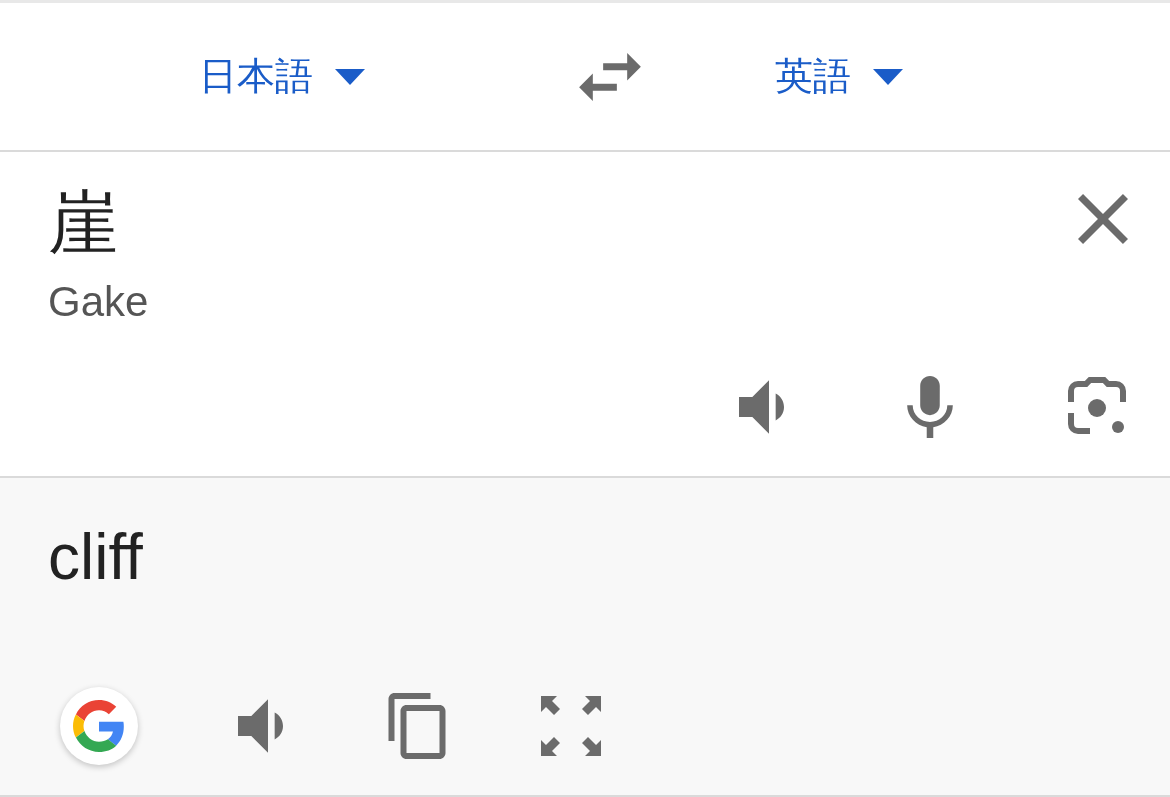 The width and height of the screenshot is (1170, 797). What do you see at coordinates (839, 76) in the screenshot?
I see `target-language-button: 英語` at bounding box center [839, 76].